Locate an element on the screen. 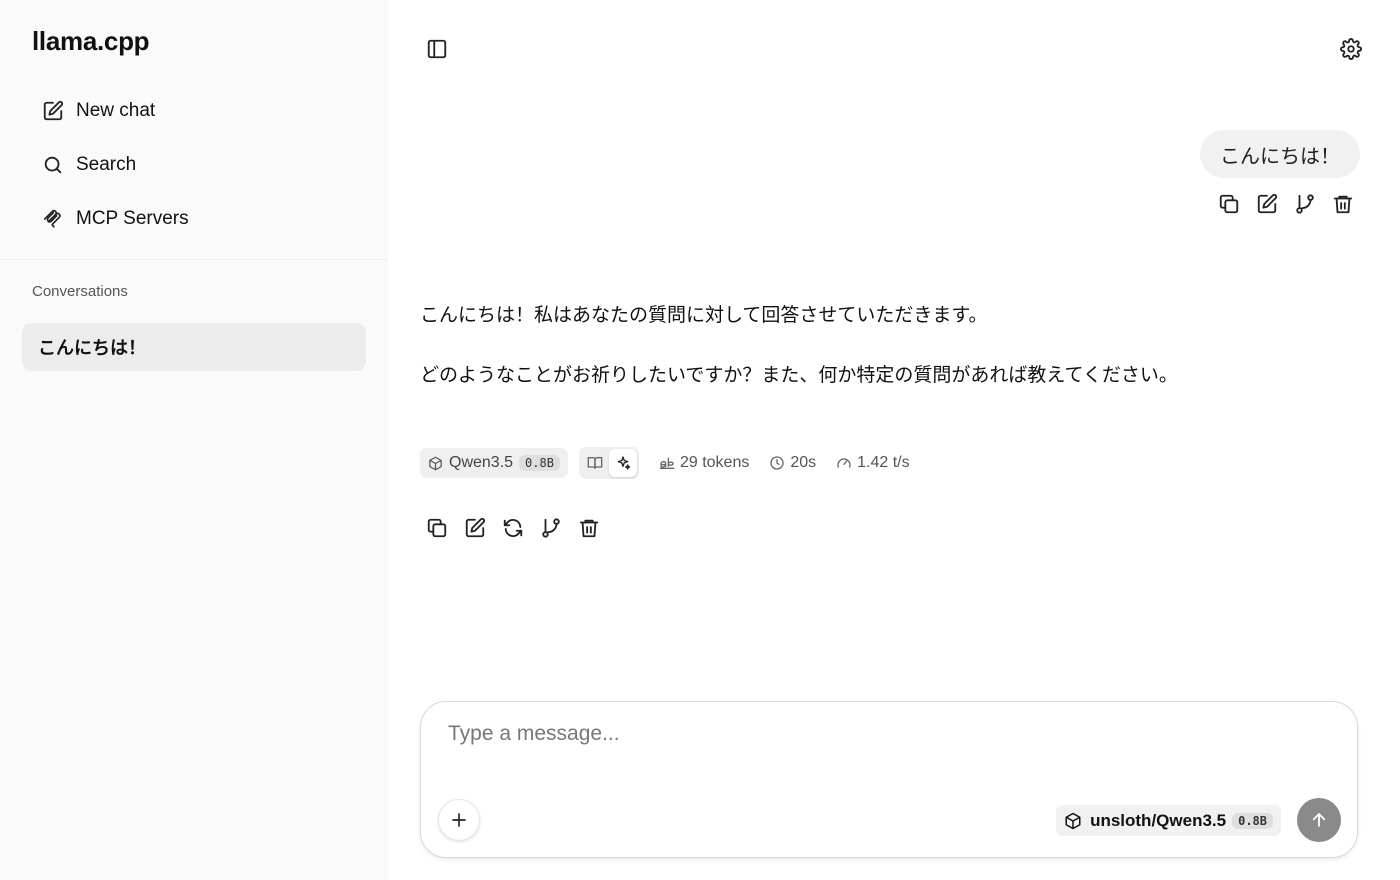 The image size is (1400, 880). sidebar-divider is located at coordinates (194, 259).